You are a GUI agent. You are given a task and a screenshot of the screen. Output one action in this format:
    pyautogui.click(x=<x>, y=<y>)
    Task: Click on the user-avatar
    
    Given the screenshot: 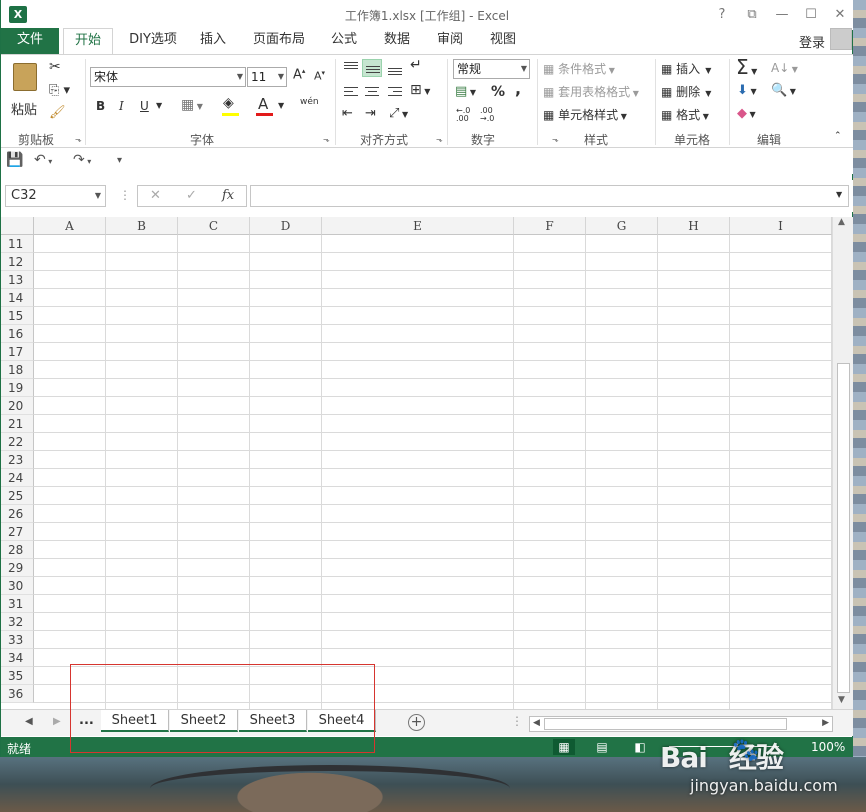 What is the action you would take?
    pyautogui.click(x=841, y=39)
    